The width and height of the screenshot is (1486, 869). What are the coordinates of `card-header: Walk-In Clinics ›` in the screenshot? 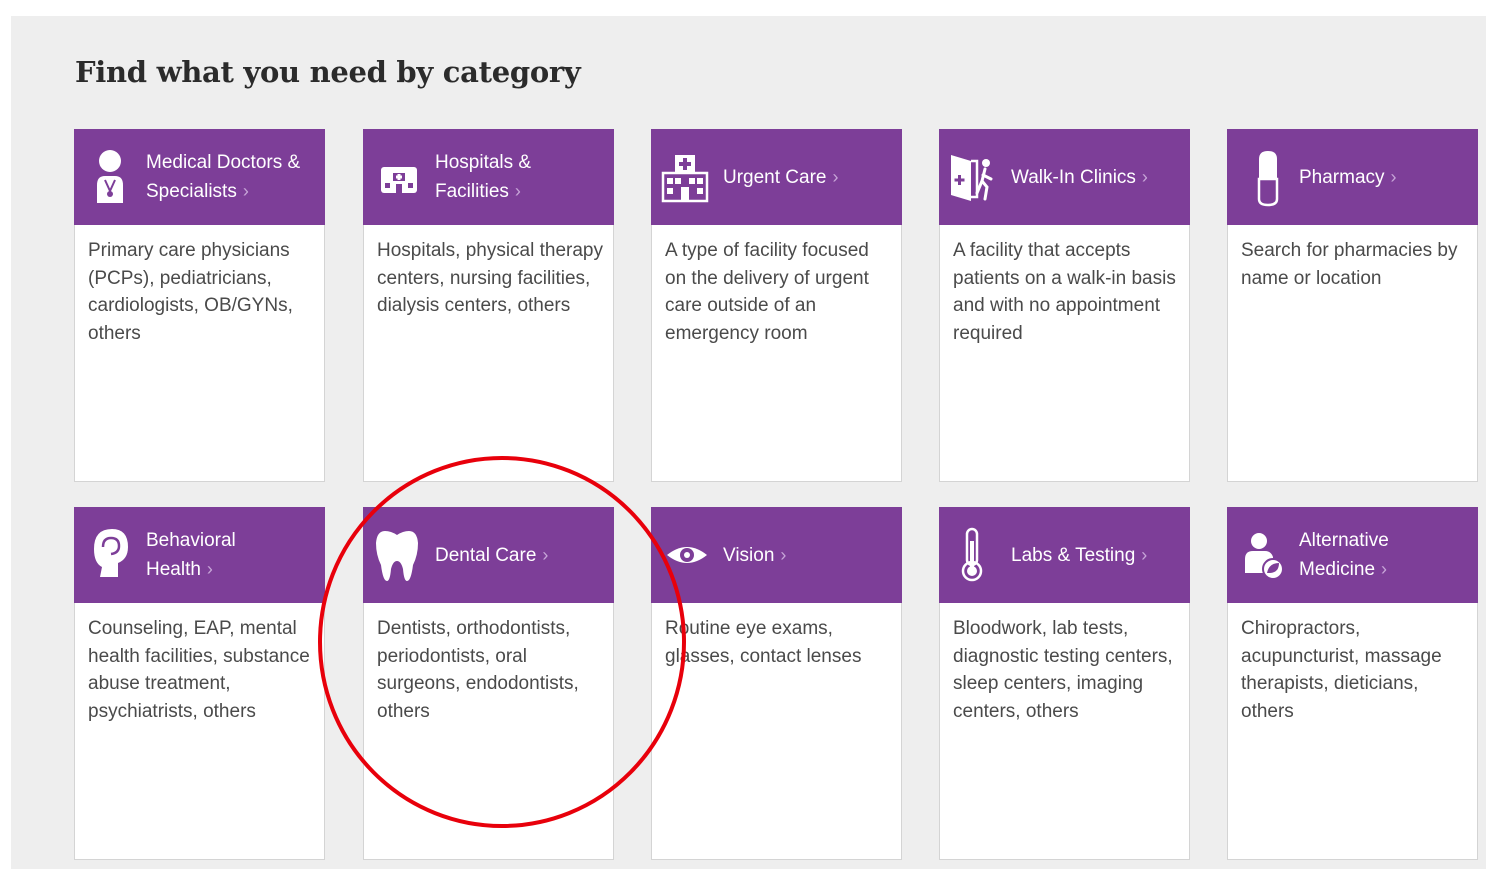 It's located at (1064, 177).